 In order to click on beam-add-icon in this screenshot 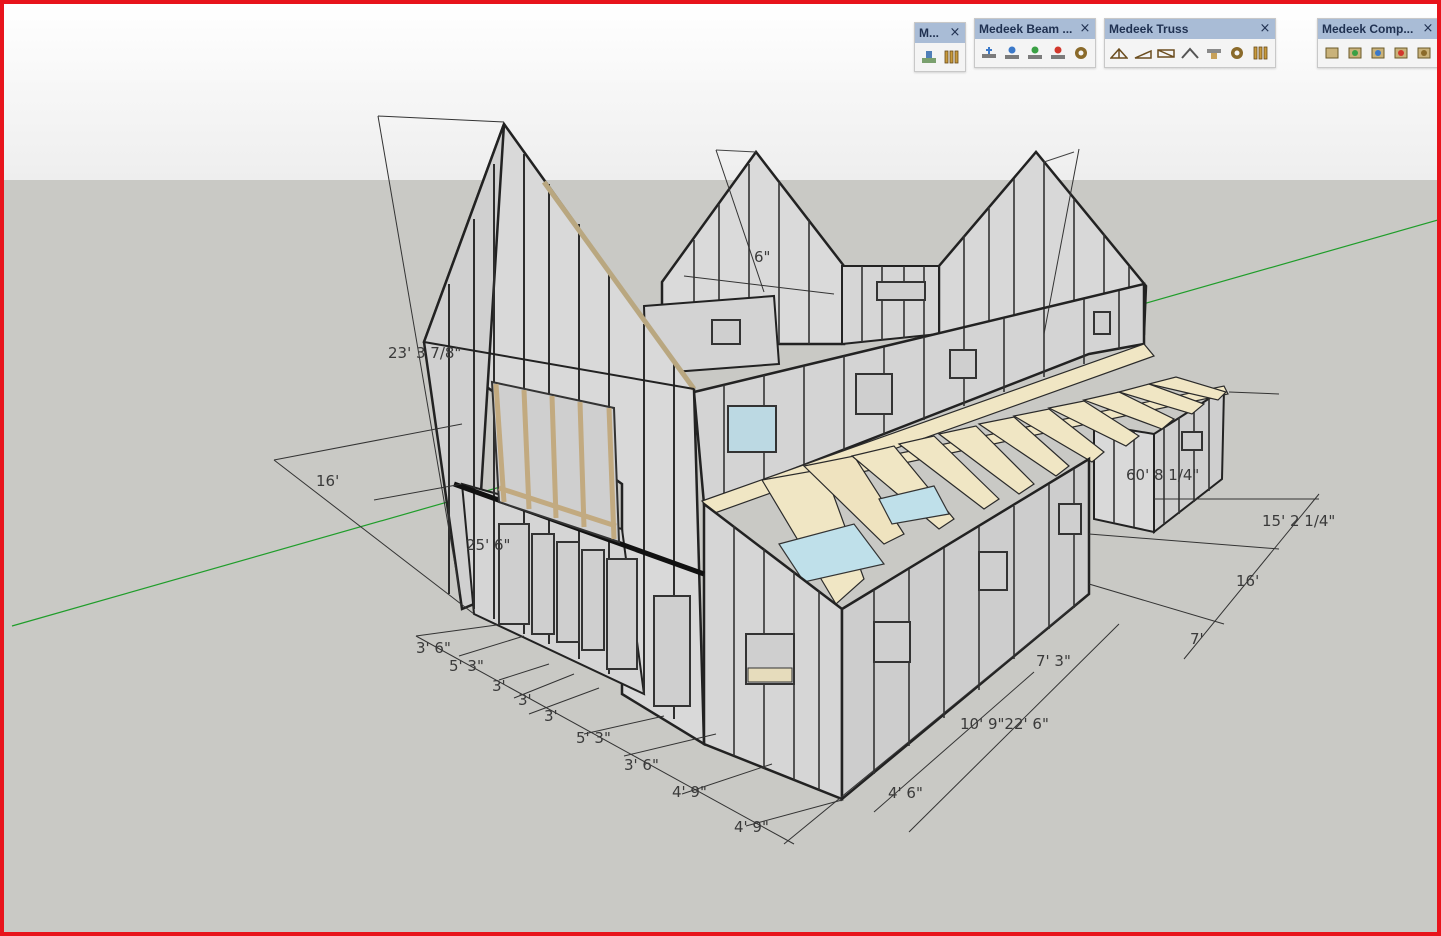, I will do `click(988, 53)`.